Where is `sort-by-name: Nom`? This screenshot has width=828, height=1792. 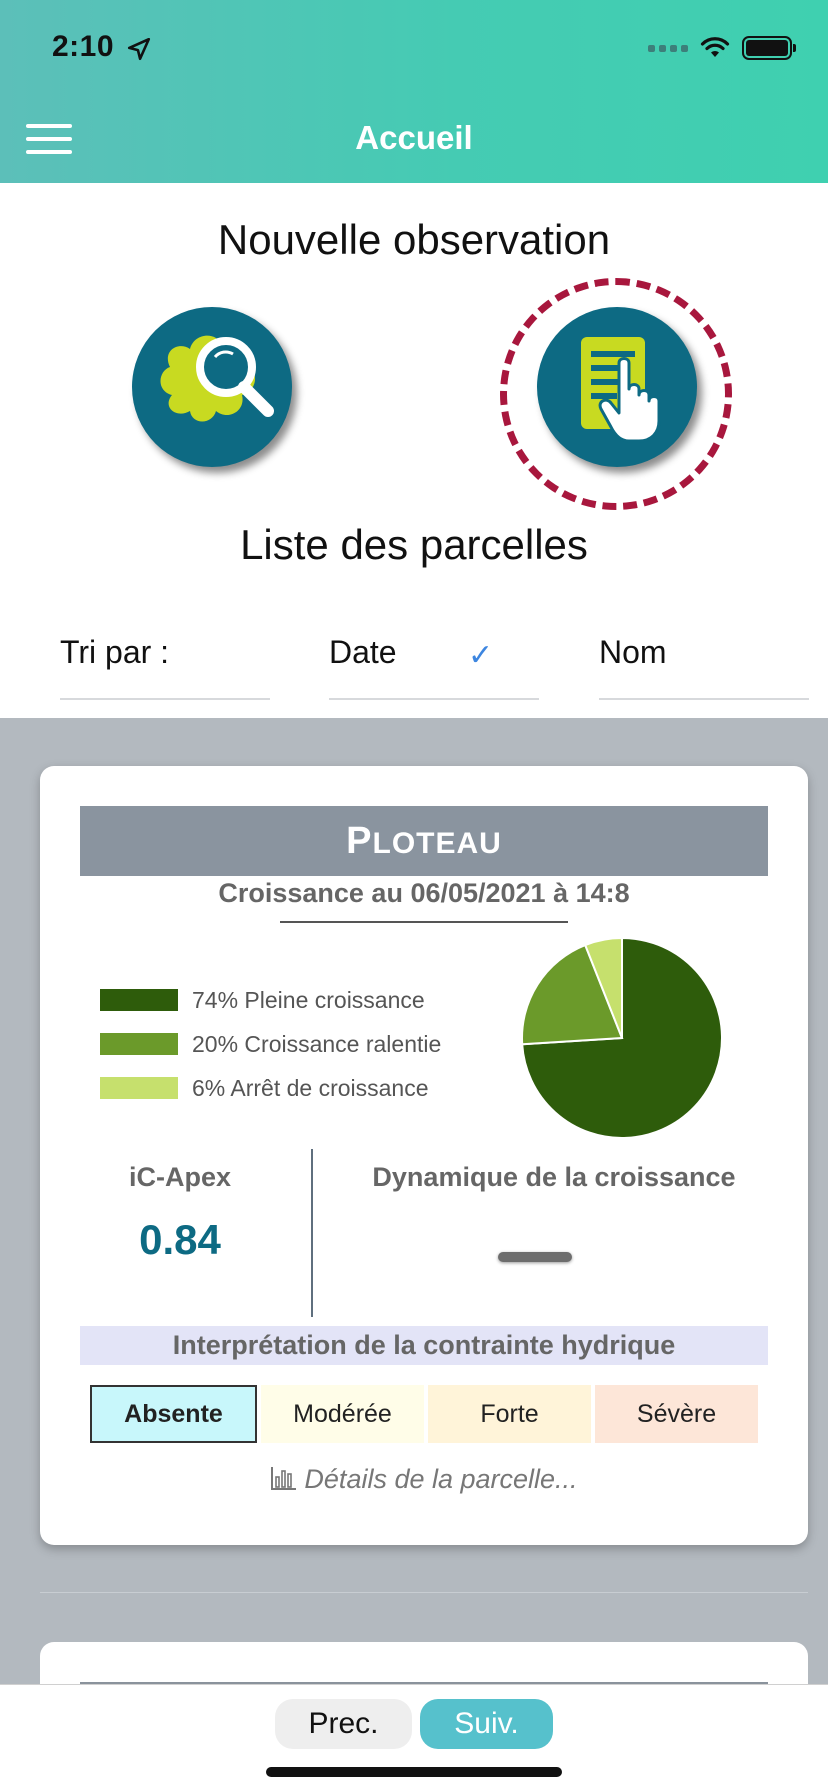
sort-by-name: Nom is located at coordinates (704, 667).